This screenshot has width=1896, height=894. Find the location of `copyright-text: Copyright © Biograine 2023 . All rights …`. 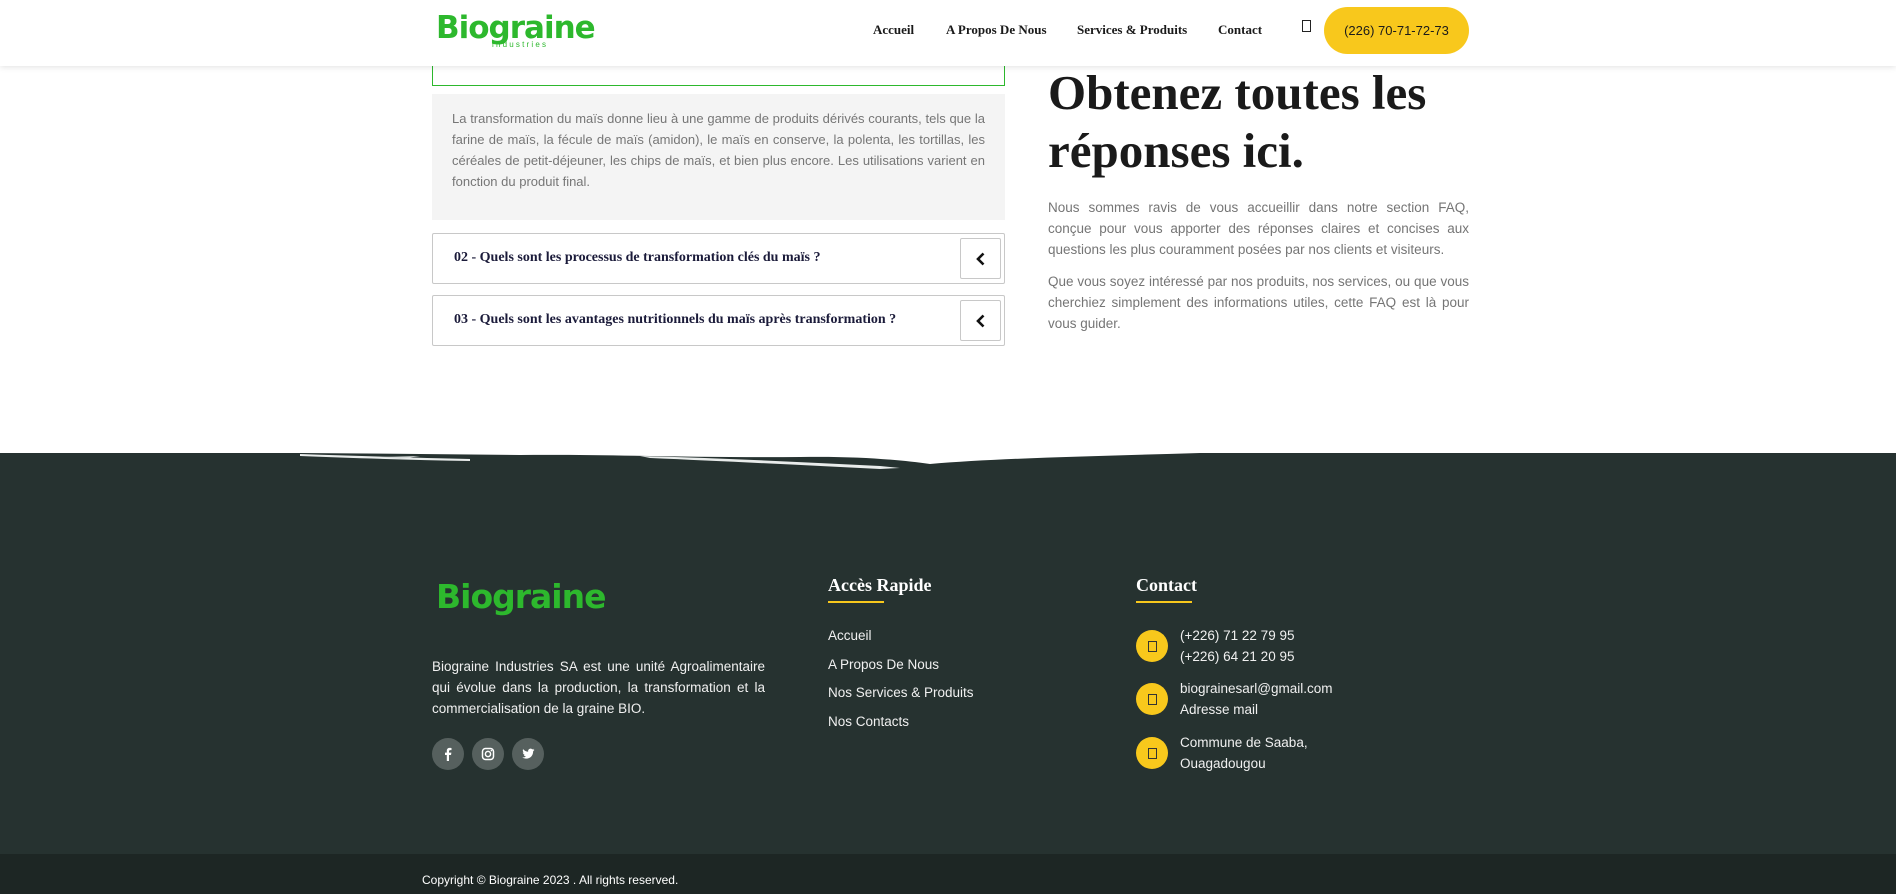

copyright-text: Copyright © Biograine 2023 . All rights … is located at coordinates (550, 880).